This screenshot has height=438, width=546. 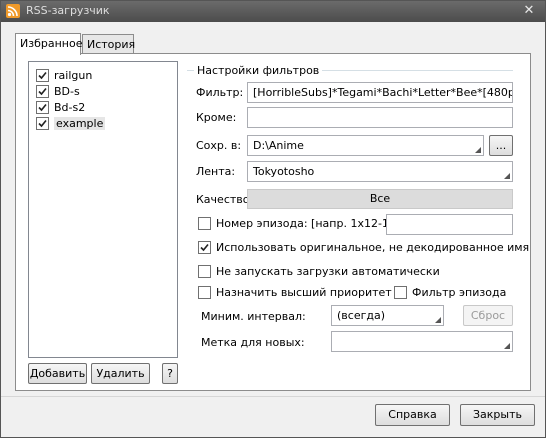 What do you see at coordinates (80, 123) in the screenshot?
I see `feed-label: example` at bounding box center [80, 123].